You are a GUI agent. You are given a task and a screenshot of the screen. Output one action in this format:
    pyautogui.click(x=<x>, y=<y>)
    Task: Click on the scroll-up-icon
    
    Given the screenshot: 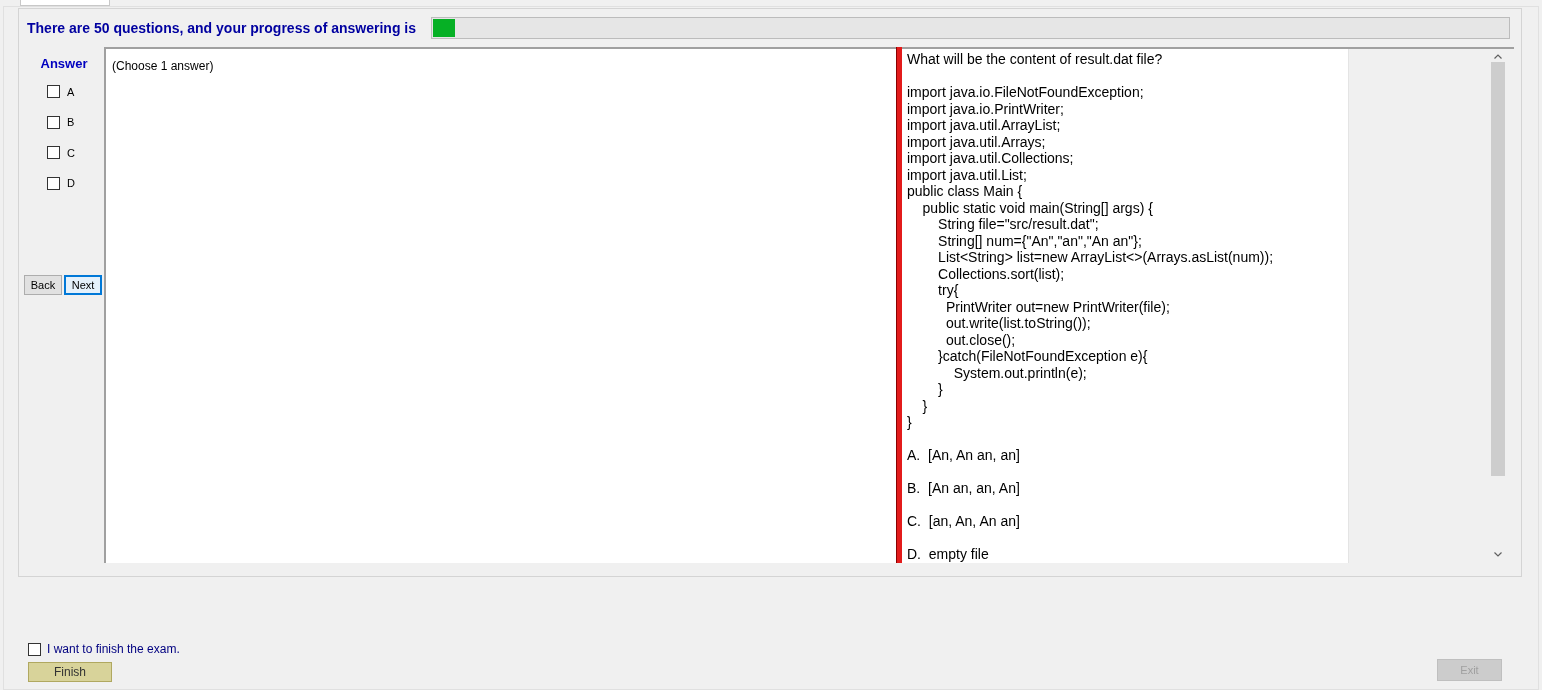 What is the action you would take?
    pyautogui.click(x=1498, y=56)
    